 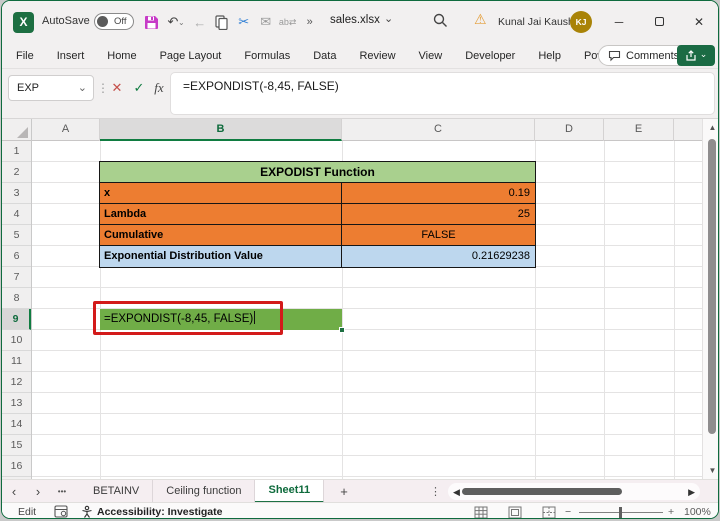 I want to click on cell-b4-label: Lambda, so click(x=221, y=214).